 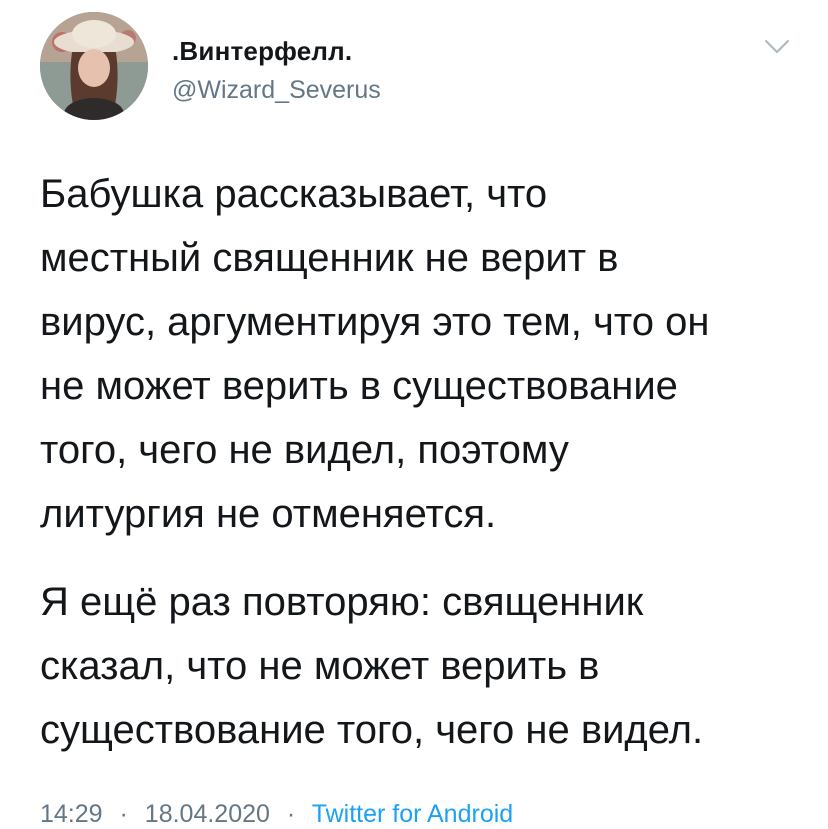 What do you see at coordinates (372, 730) in the screenshot?
I see `tweet-line: существование того, чего не видел.` at bounding box center [372, 730].